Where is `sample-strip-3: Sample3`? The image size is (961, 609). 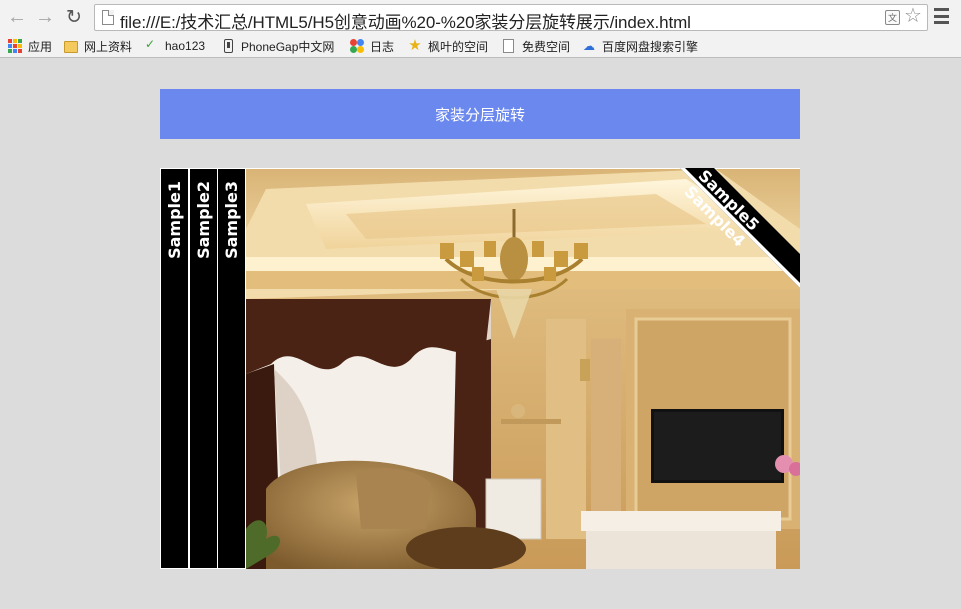
sample-strip-3: Sample3 is located at coordinates (231, 368).